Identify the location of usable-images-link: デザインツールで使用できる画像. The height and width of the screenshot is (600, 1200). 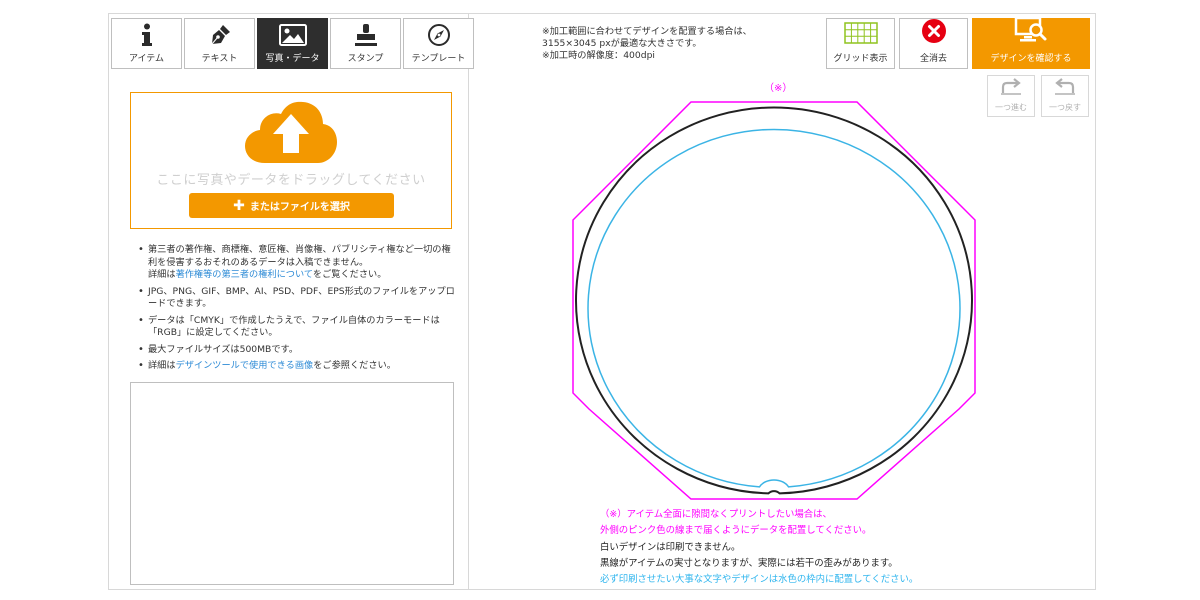
(245, 365).